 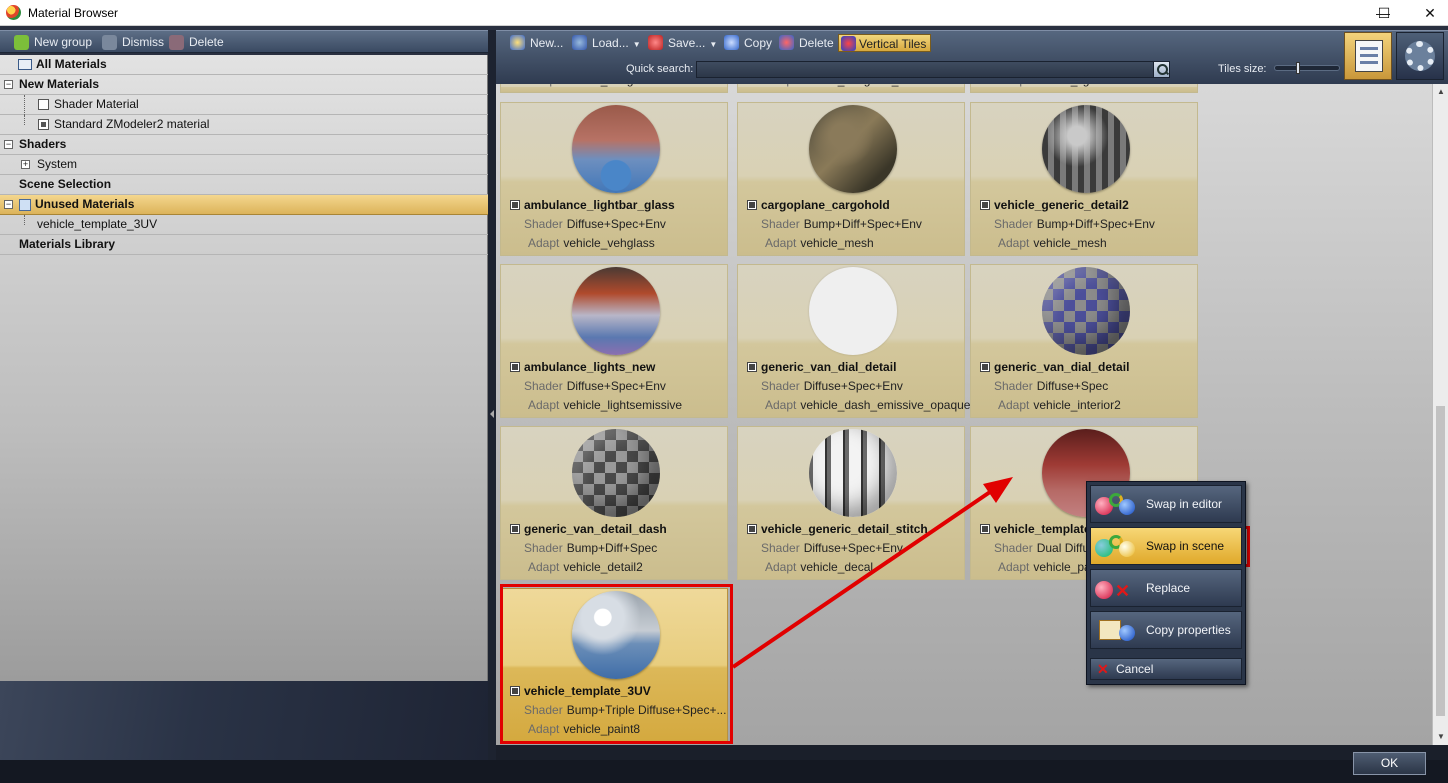 What do you see at coordinates (885, 405) in the screenshot?
I see `adapt-value: vehicle_dash_emissive_opaque` at bounding box center [885, 405].